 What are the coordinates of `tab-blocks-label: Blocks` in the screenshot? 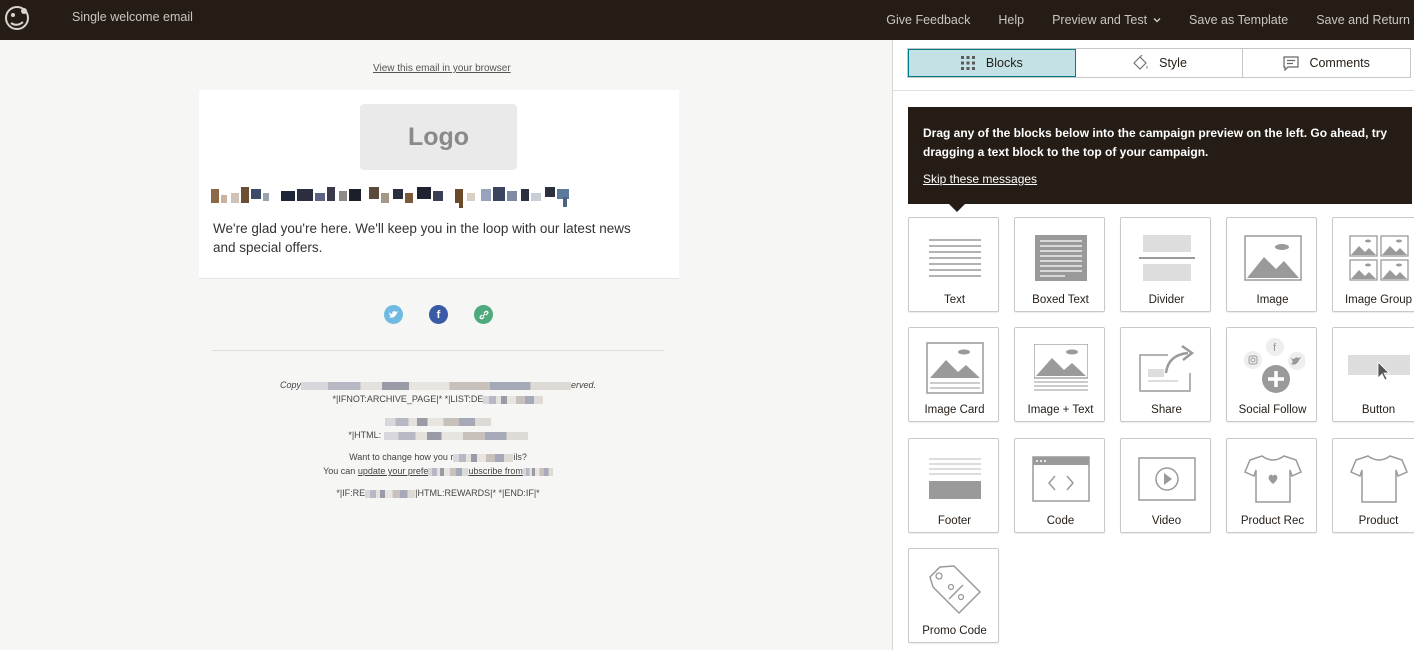 It's located at (1004, 63).